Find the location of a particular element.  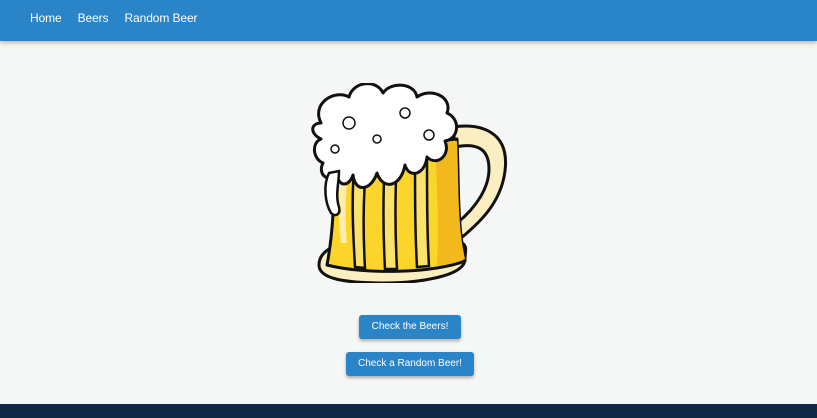

footer-bar is located at coordinates (408, 411).